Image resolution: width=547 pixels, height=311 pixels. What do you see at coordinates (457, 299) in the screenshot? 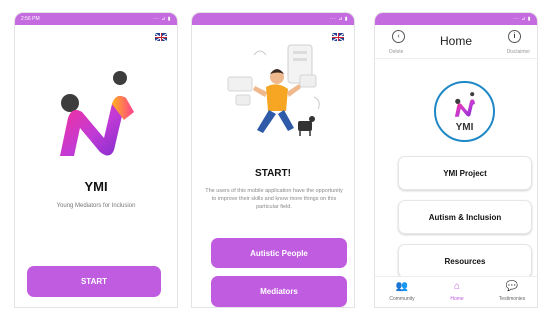
I see `nav-home-label: Home` at bounding box center [457, 299].